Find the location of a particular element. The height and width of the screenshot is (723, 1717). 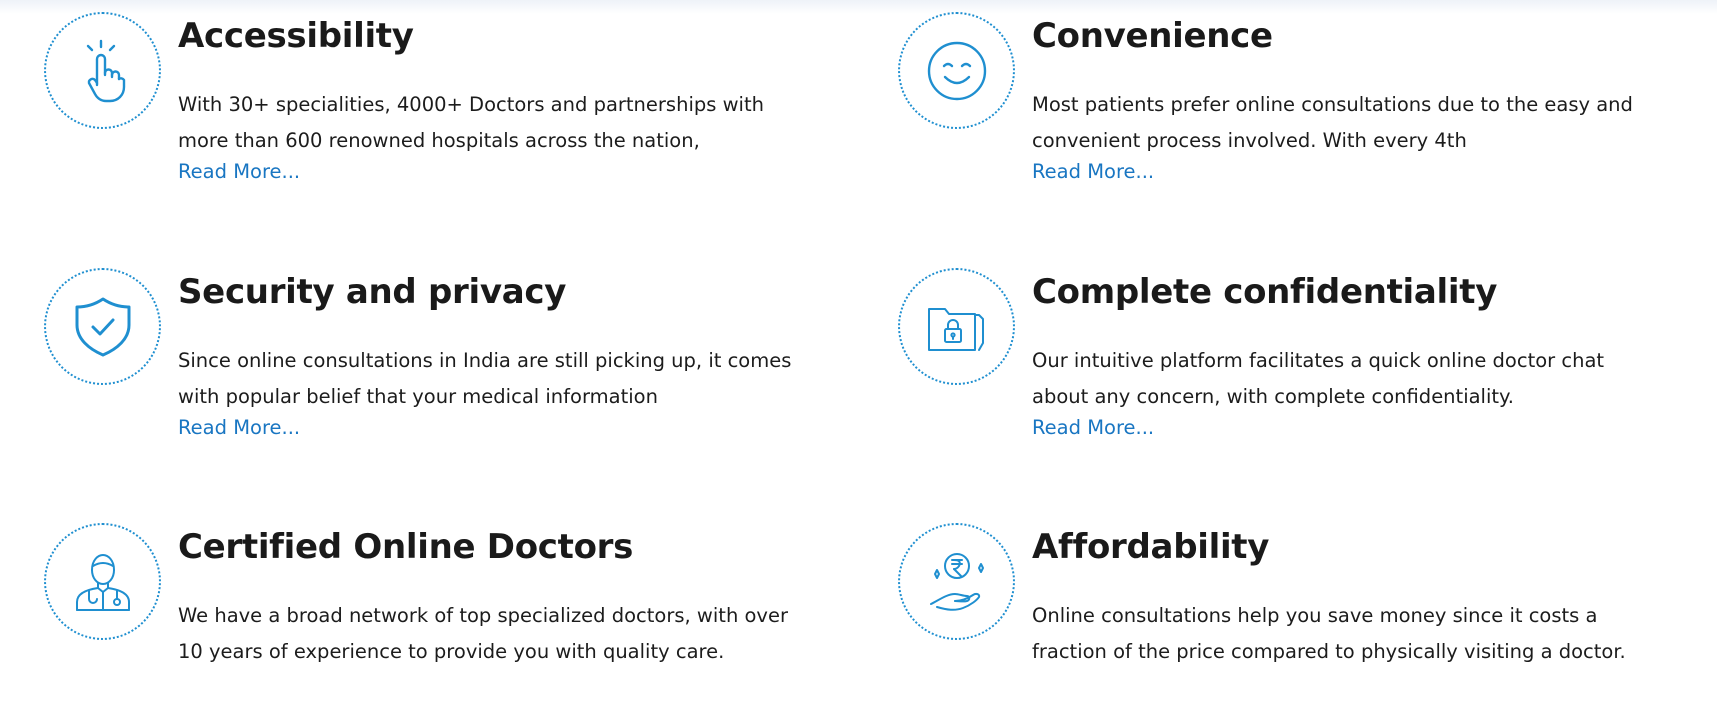

shield-check-icon is located at coordinates (102, 326).